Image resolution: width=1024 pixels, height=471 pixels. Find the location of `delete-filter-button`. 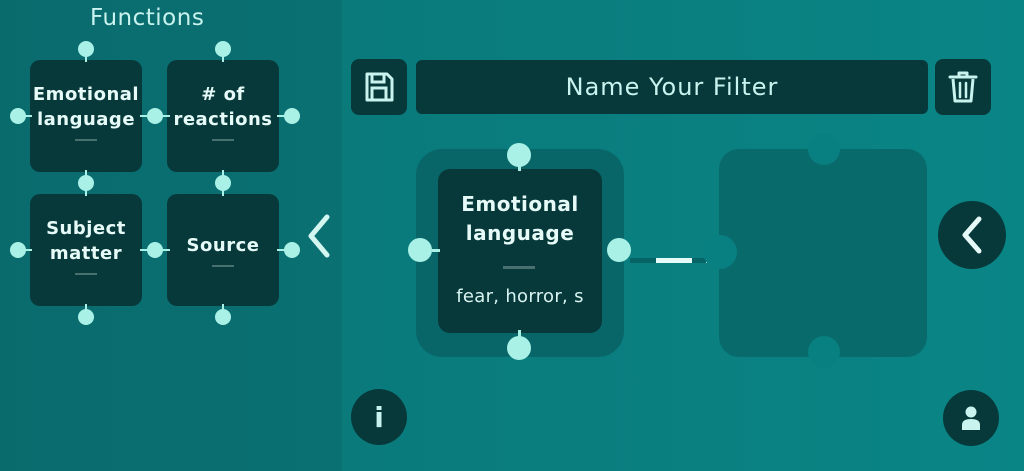

delete-filter-button is located at coordinates (963, 87).